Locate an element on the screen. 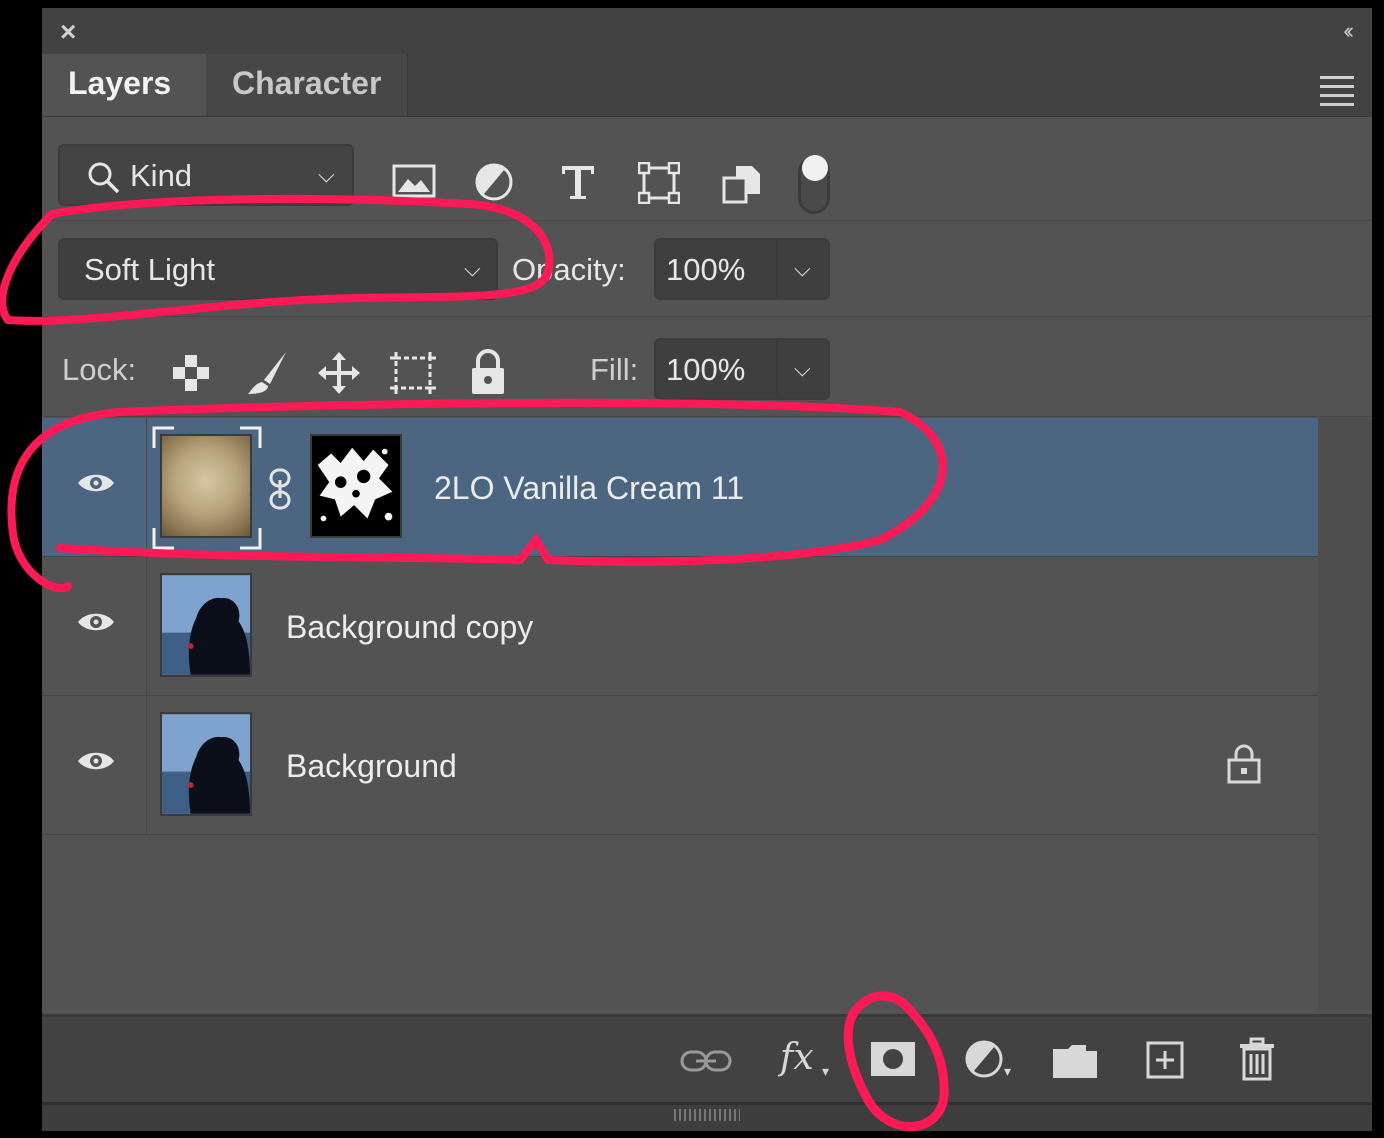  image-filter-icon is located at coordinates (414, 181).